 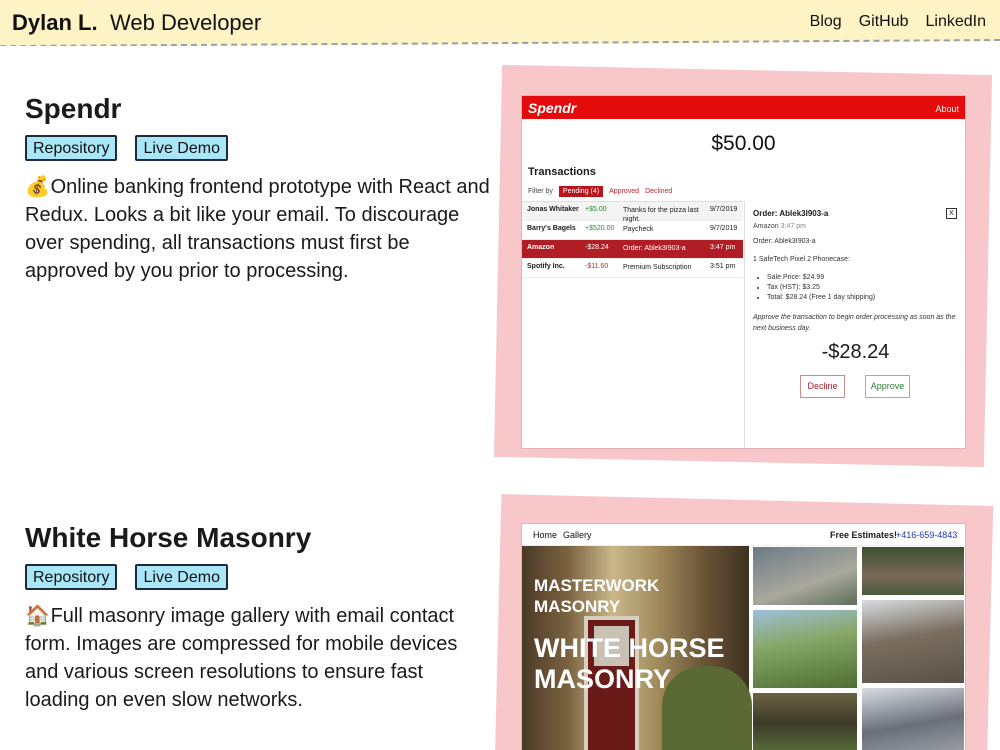 I want to click on hero-subtitle-line: MASONRY, so click(x=577, y=606).